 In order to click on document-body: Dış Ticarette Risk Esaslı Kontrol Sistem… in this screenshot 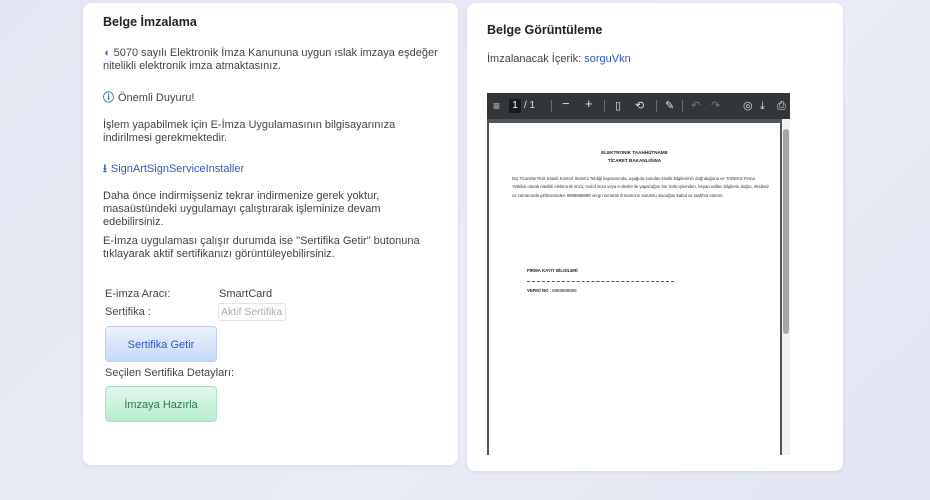, I will do `click(641, 187)`.